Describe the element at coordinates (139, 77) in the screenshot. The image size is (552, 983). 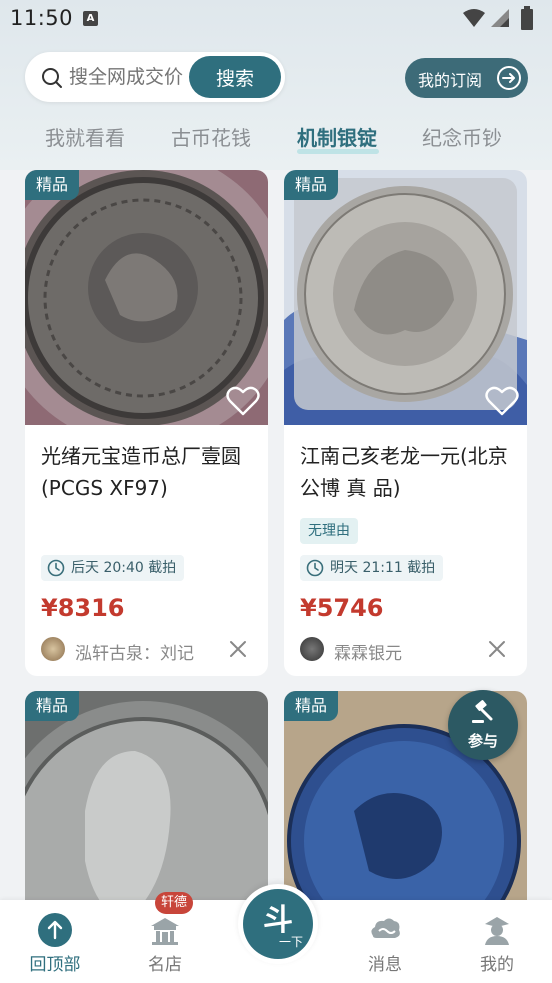
I see `search-input` at that location.